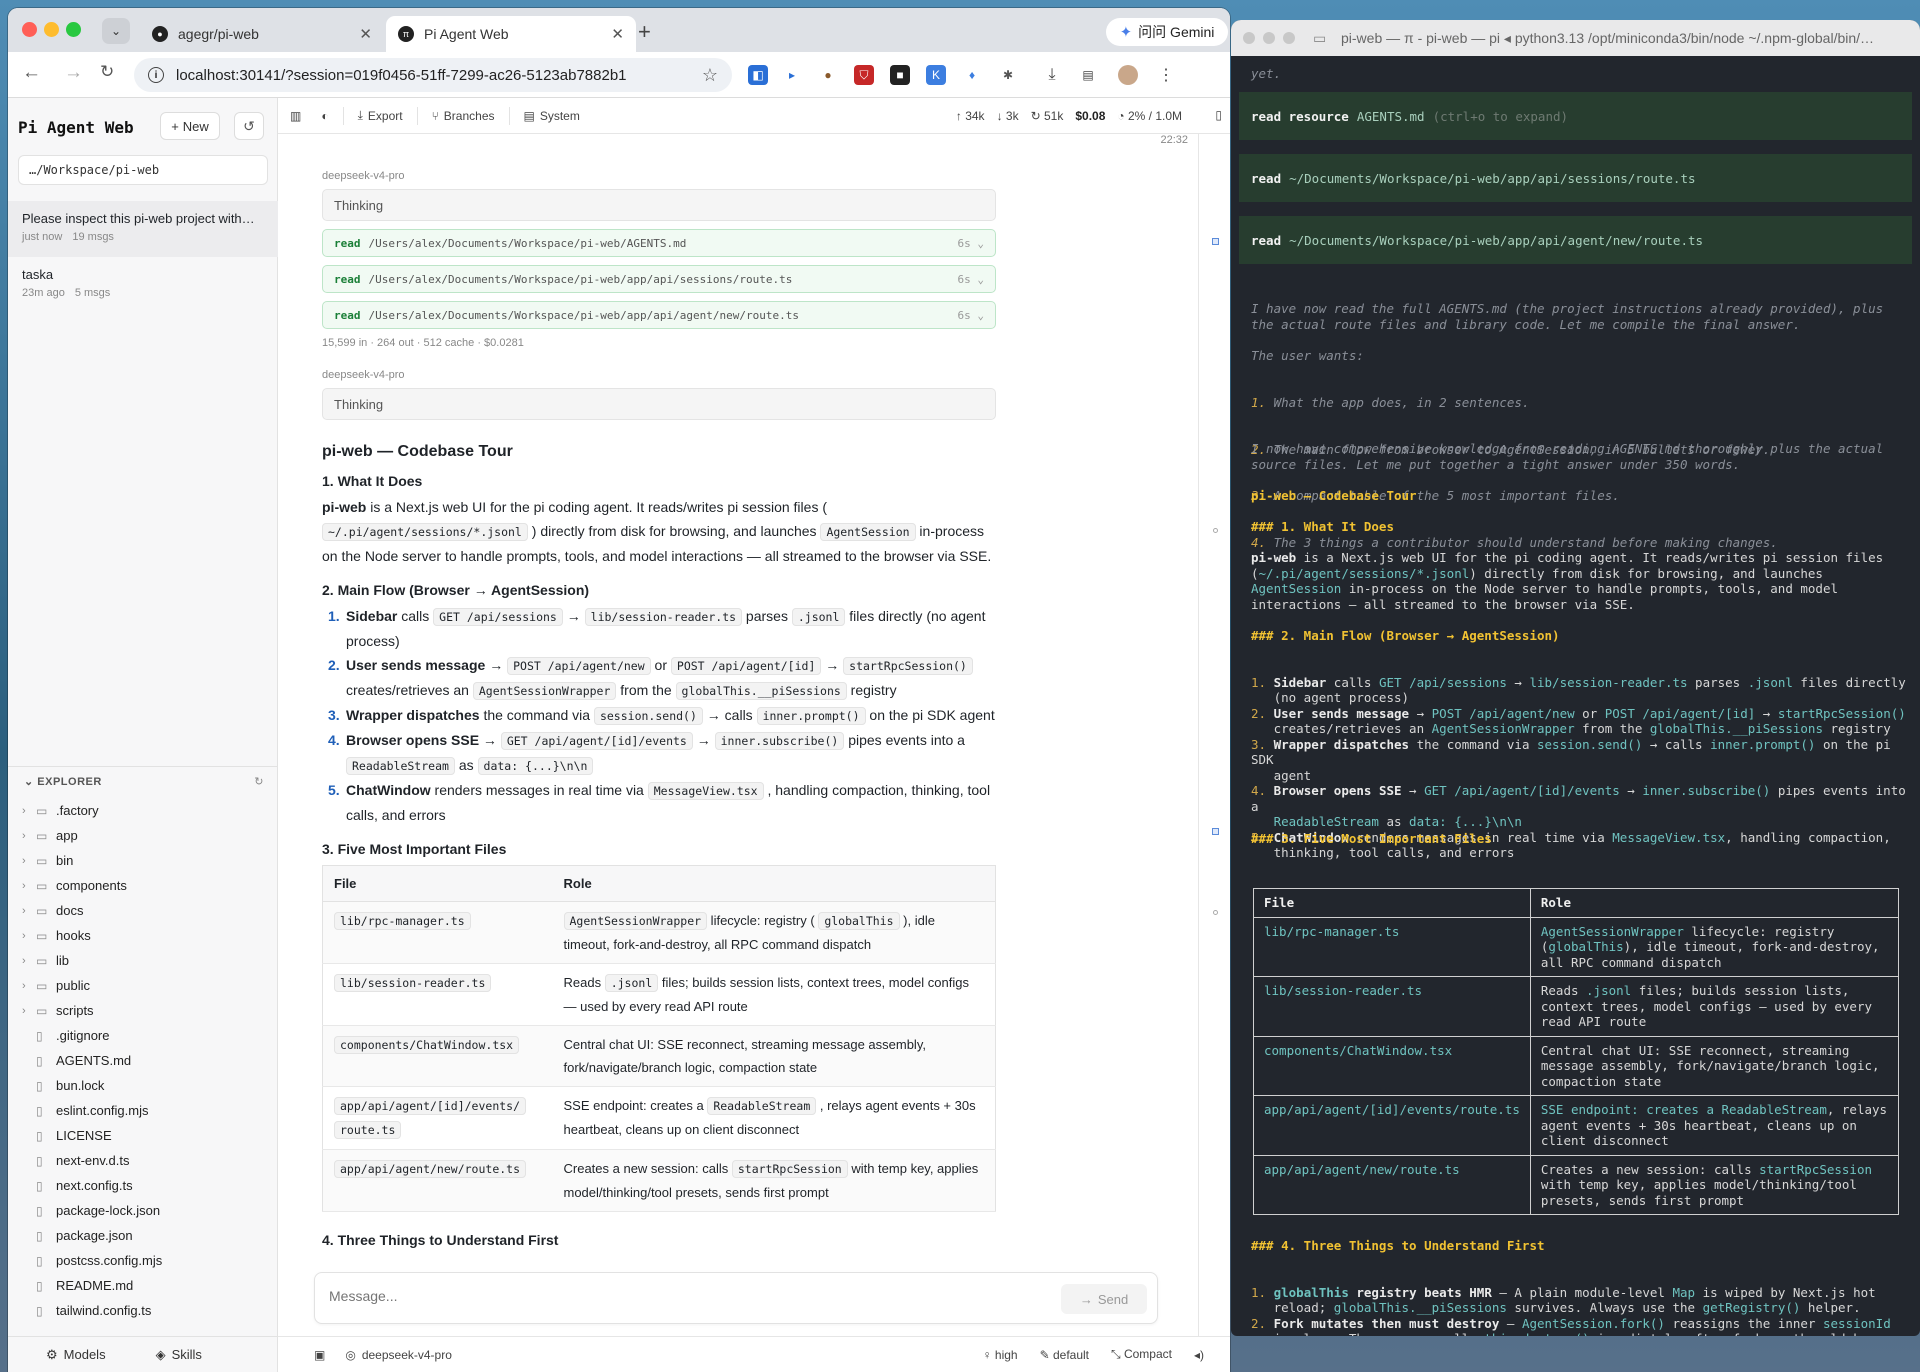  What do you see at coordinates (1199, 1355) in the screenshot?
I see `speaker-icon: ◂)` at bounding box center [1199, 1355].